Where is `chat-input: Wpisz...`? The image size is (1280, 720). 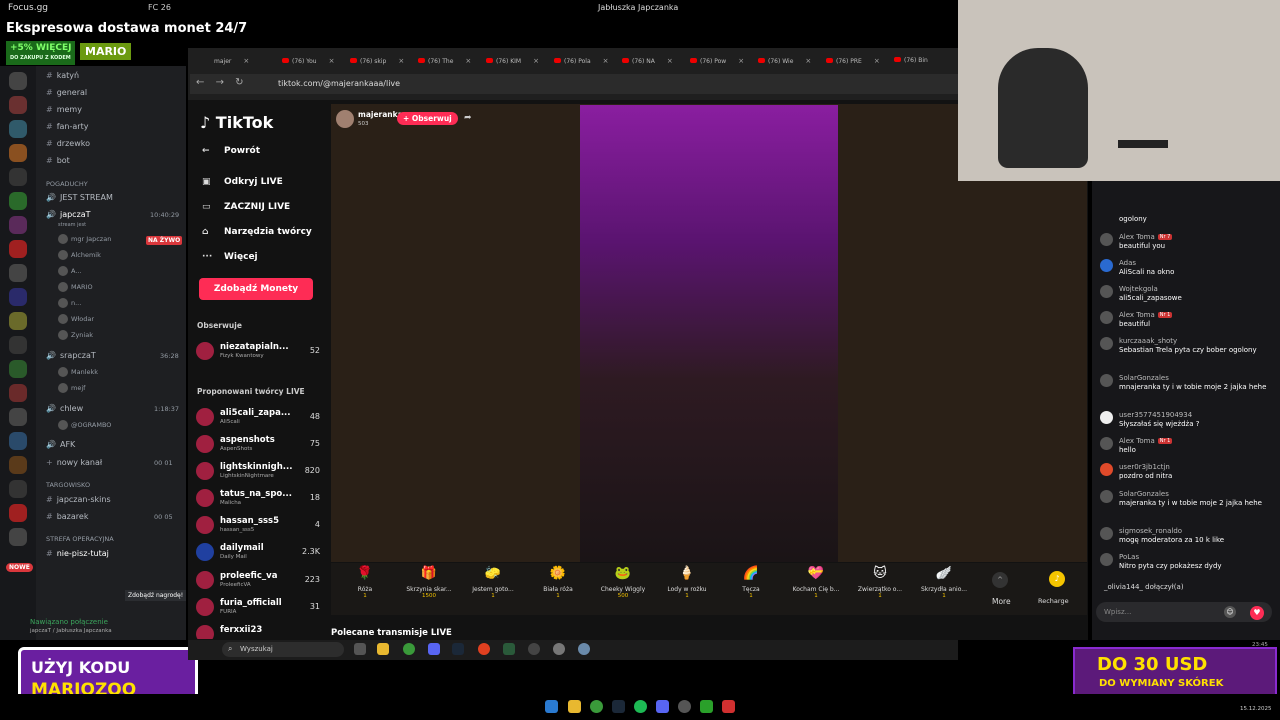 chat-input: Wpisz... is located at coordinates (1184, 612).